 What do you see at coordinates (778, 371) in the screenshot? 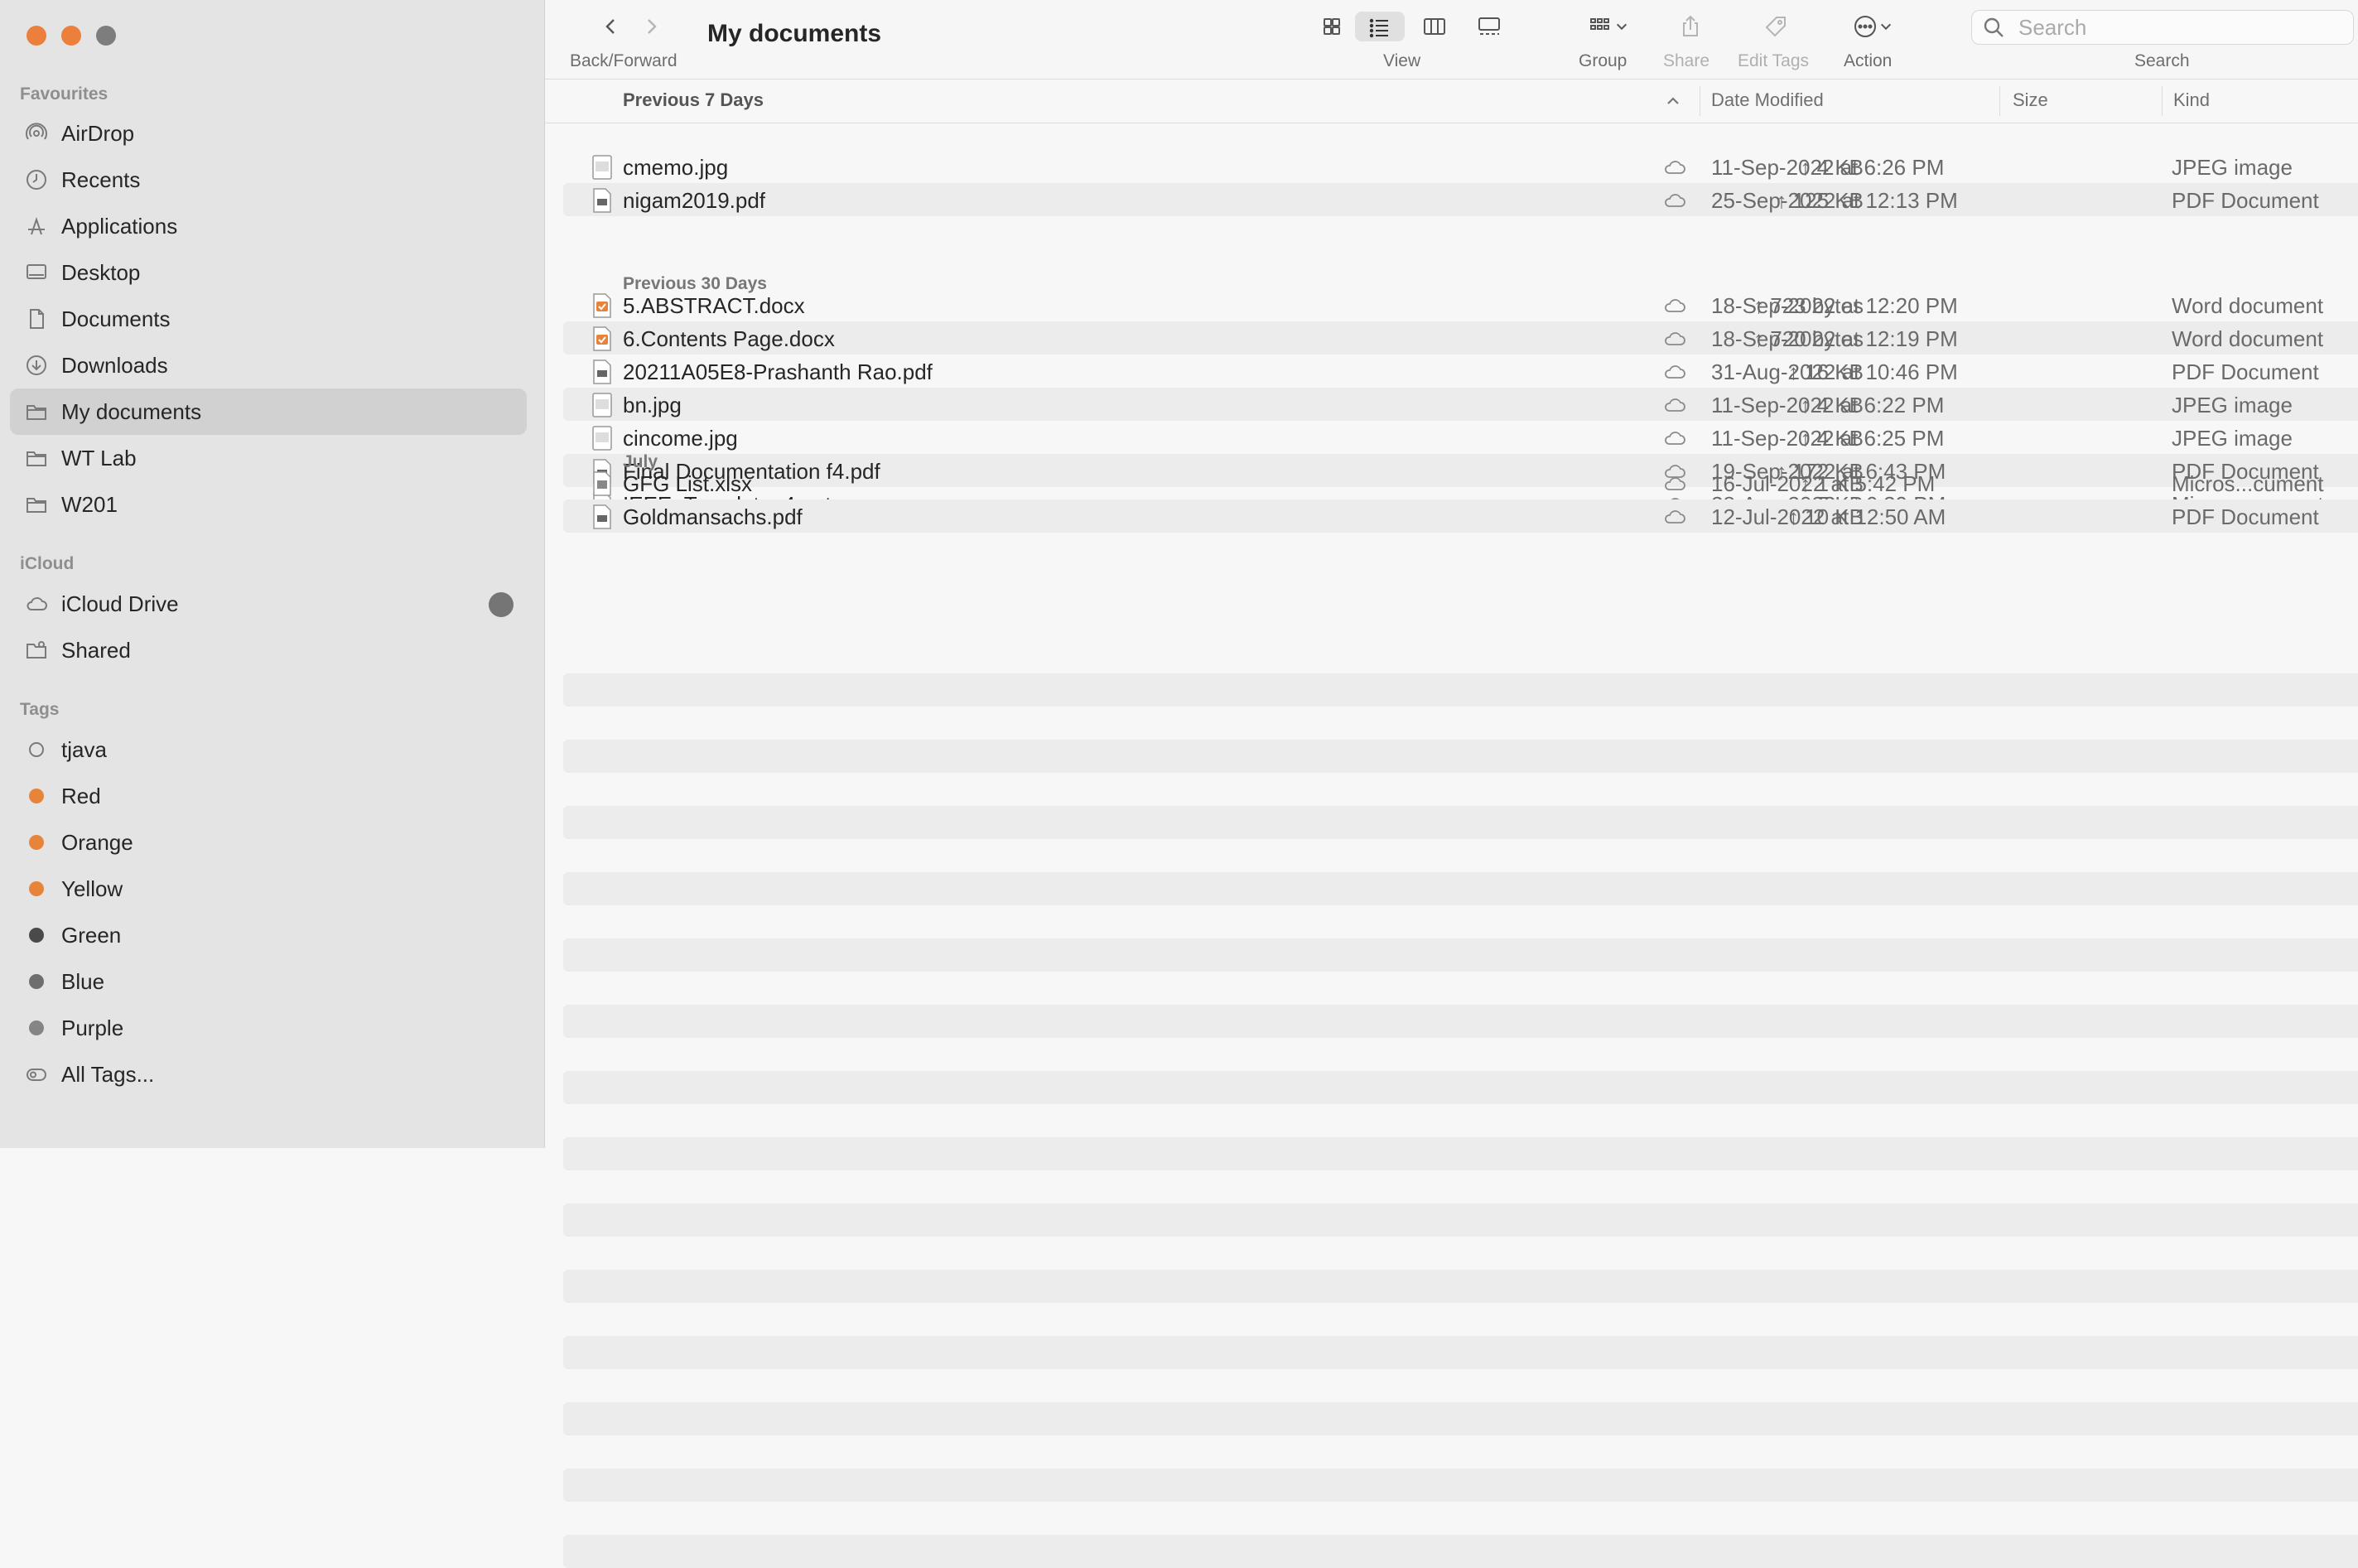
I see `file-name: 20211A05E8-Prashanth Rao.pdf` at bounding box center [778, 371].